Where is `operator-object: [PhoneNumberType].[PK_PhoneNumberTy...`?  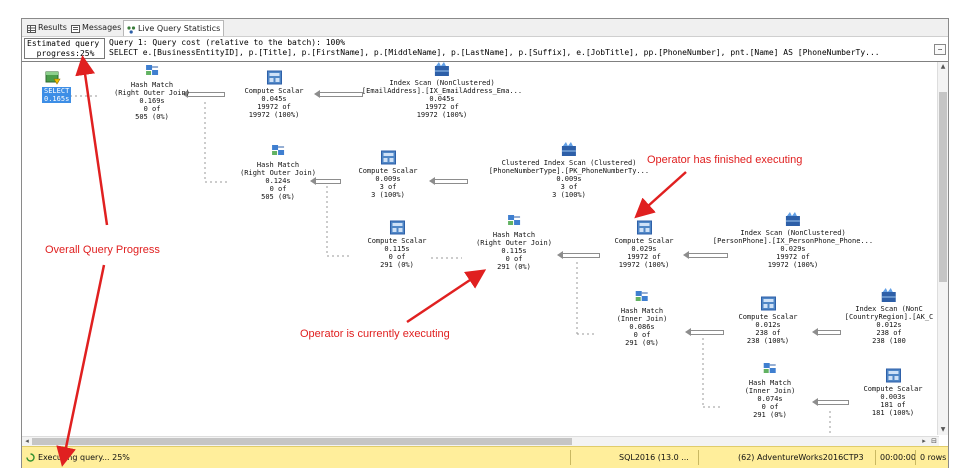
operator-object: [PhoneNumberType].[PK_PhoneNumberTy... is located at coordinates (569, 171).